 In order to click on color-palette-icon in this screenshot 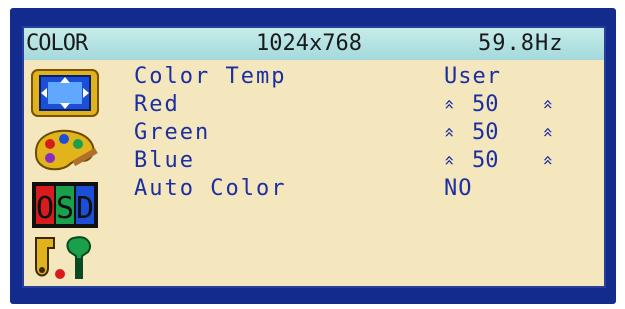, I will do `click(65, 149)`.